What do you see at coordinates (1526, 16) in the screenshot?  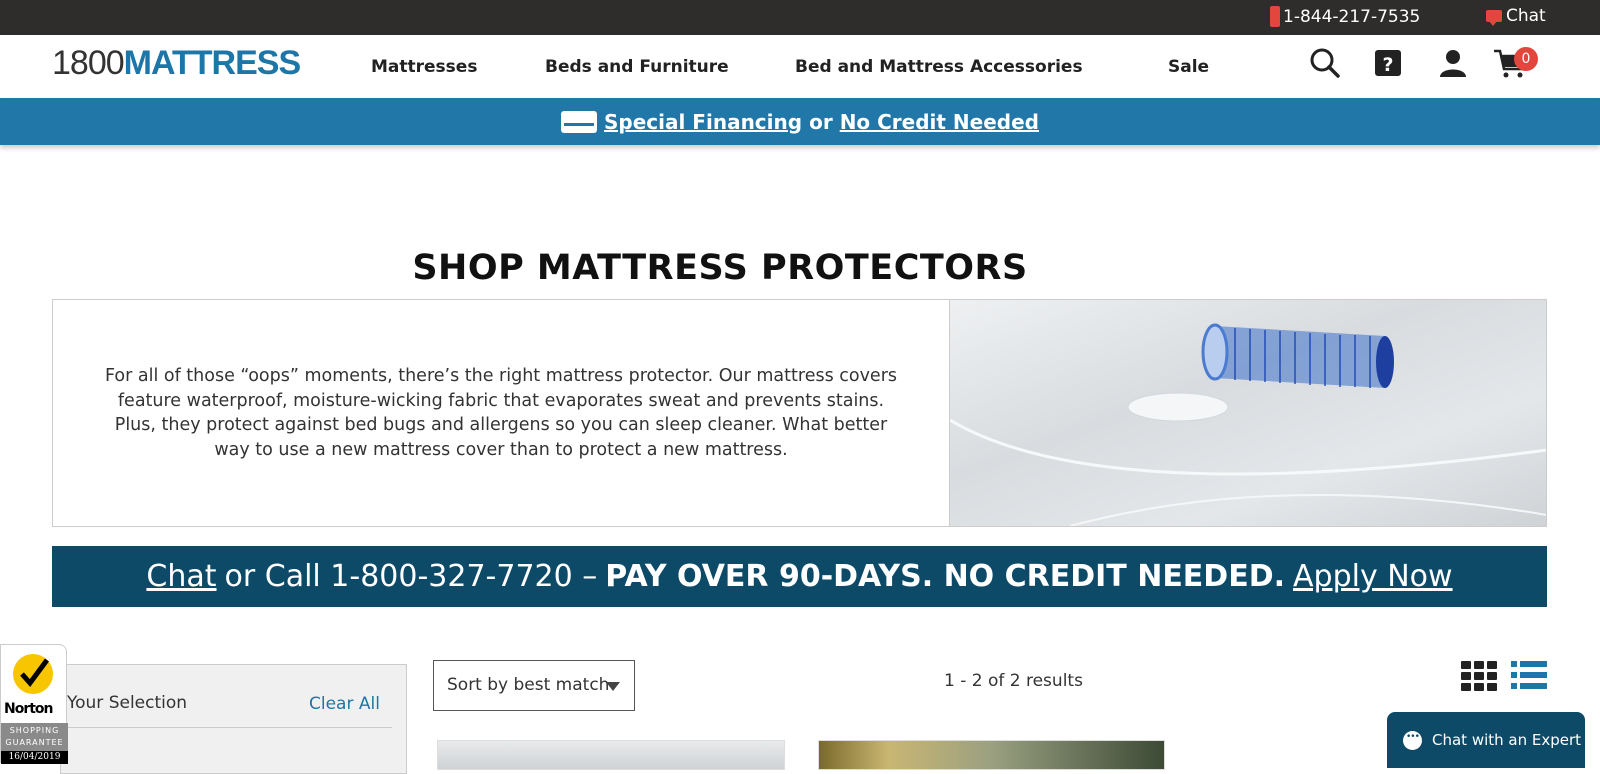 I see `chat-label: Chat` at bounding box center [1526, 16].